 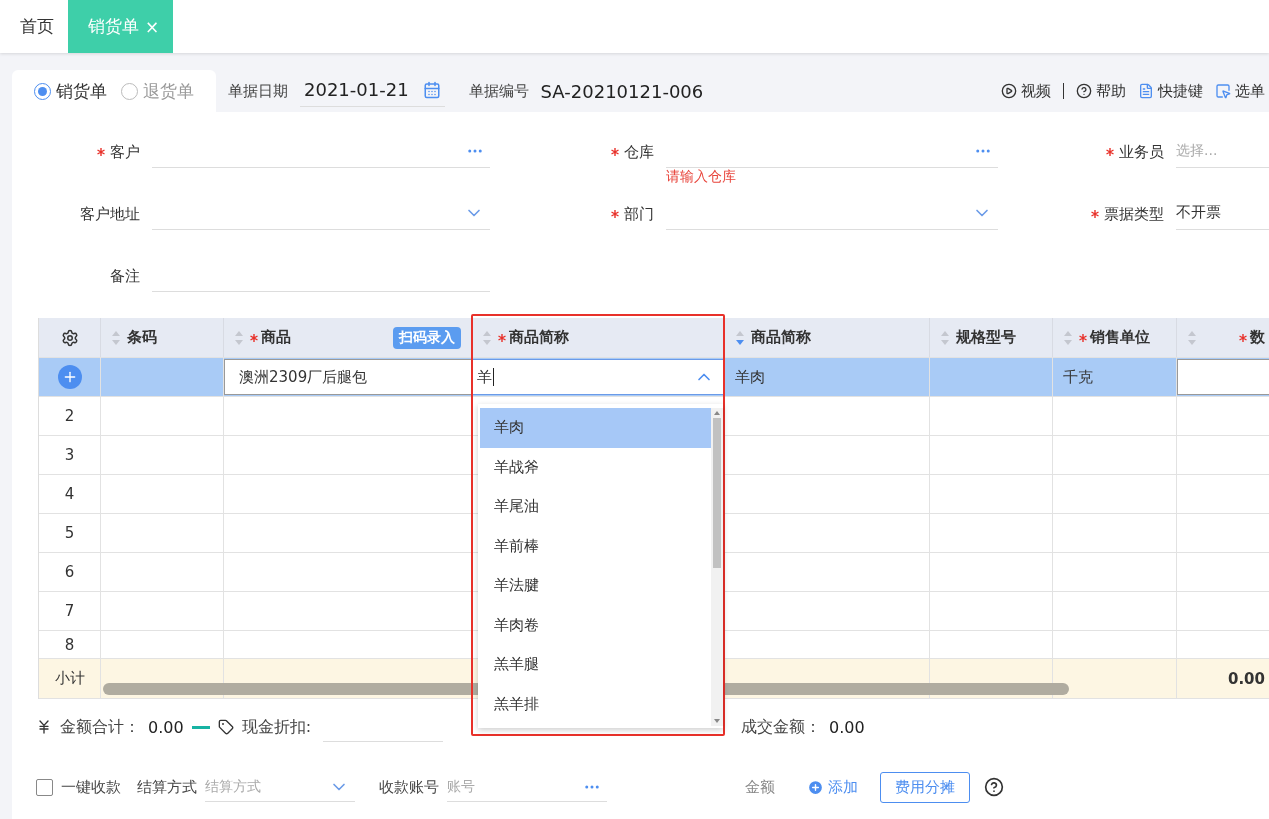 I want to click on dropdown-option: 羊前棒, so click(x=595, y=546).